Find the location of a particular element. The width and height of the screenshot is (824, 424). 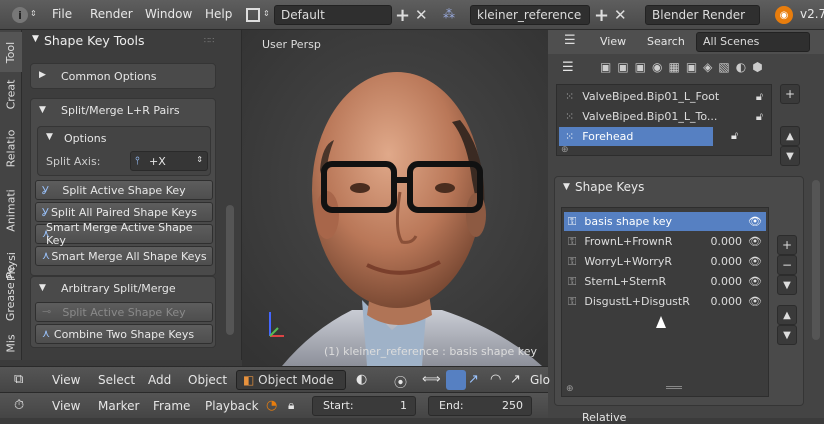

combine-two-shape-keys-button: ⋏ Combine Two Shape Keys is located at coordinates (124, 334).